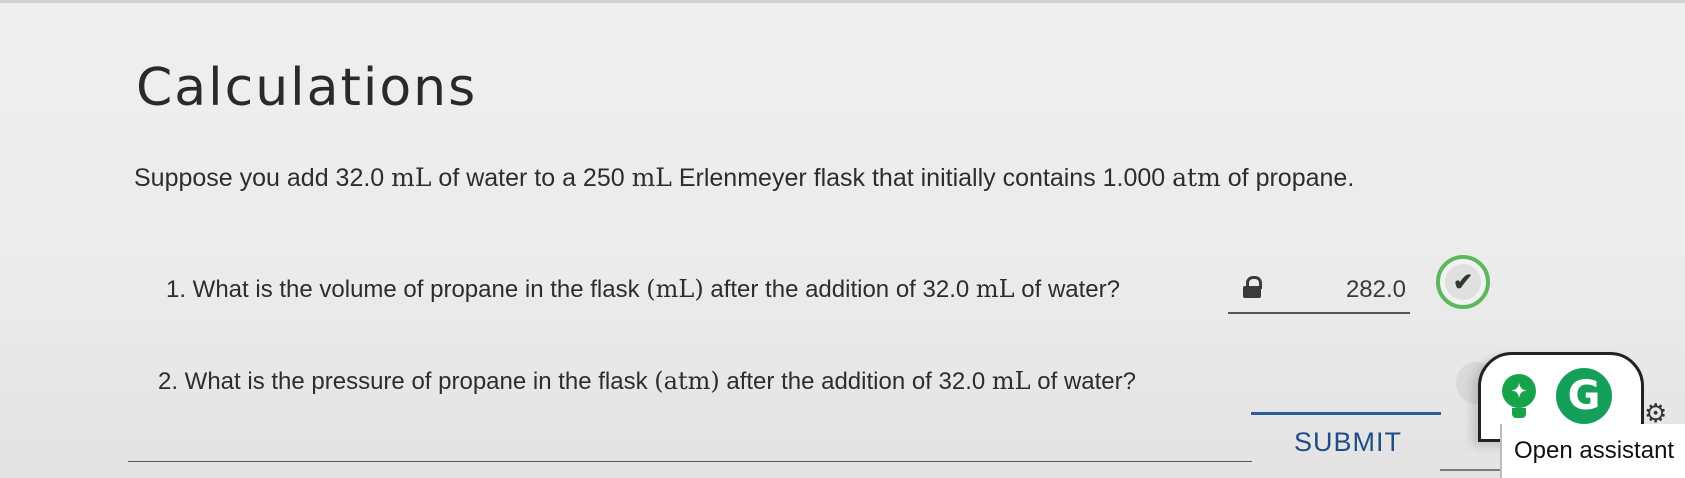 Image resolution: width=1685 pixels, height=478 pixels. What do you see at coordinates (1346, 392) in the screenshot?
I see `question-2-answer-input` at bounding box center [1346, 392].